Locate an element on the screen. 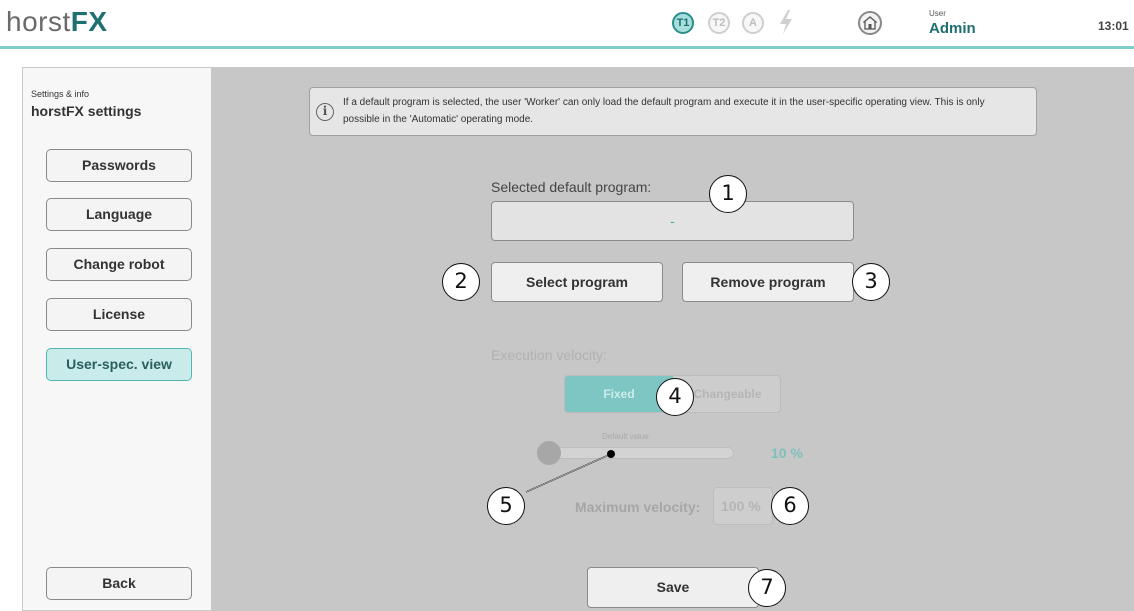 This screenshot has height=611, width=1134. back-button: Back is located at coordinates (119, 583).